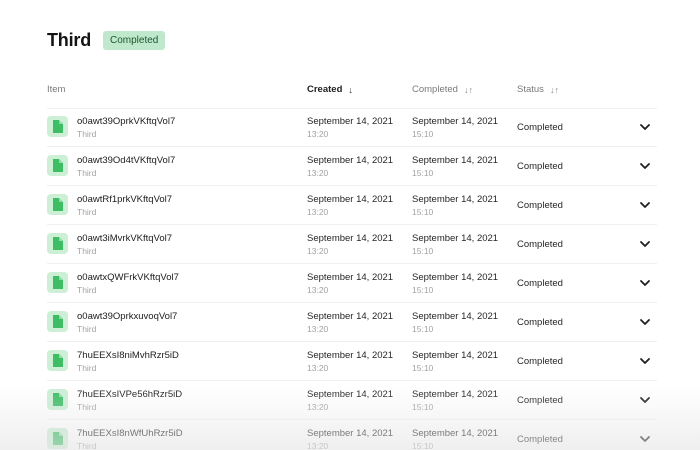 This screenshot has width=700, height=450. I want to click on status-badge: Completed, so click(134, 40).